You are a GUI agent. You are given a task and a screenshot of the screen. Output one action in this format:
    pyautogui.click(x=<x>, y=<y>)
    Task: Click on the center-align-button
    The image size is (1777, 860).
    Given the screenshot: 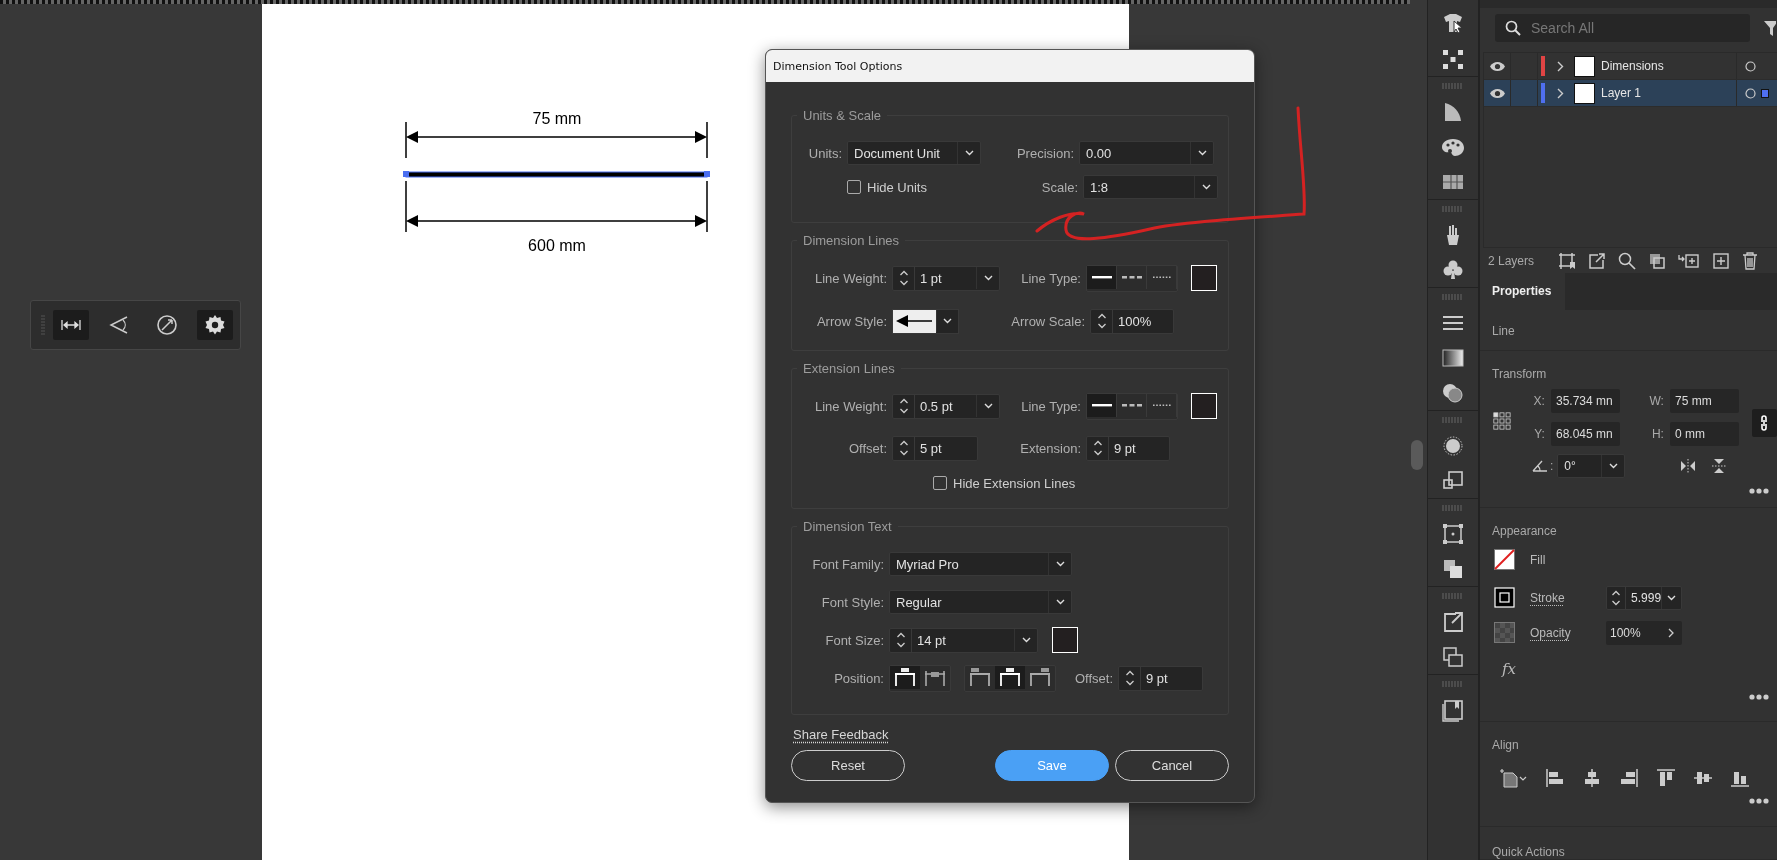 What is the action you would take?
    pyautogui.click(x=1010, y=677)
    